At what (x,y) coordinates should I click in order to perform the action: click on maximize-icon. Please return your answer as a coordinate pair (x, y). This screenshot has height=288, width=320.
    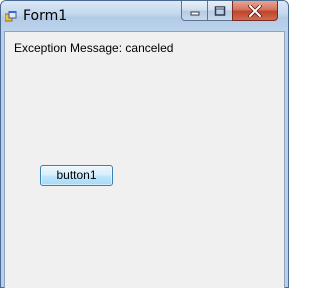
    Looking at the image, I should click on (220, 10).